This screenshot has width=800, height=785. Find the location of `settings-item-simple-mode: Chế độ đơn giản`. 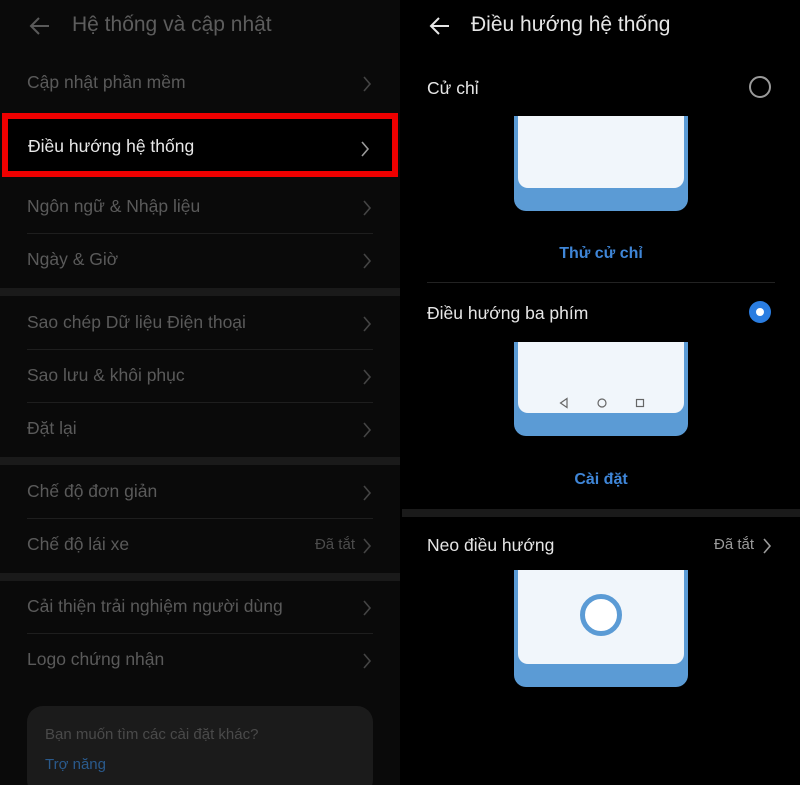

settings-item-simple-mode: Chế độ đơn giản is located at coordinates (200, 493).